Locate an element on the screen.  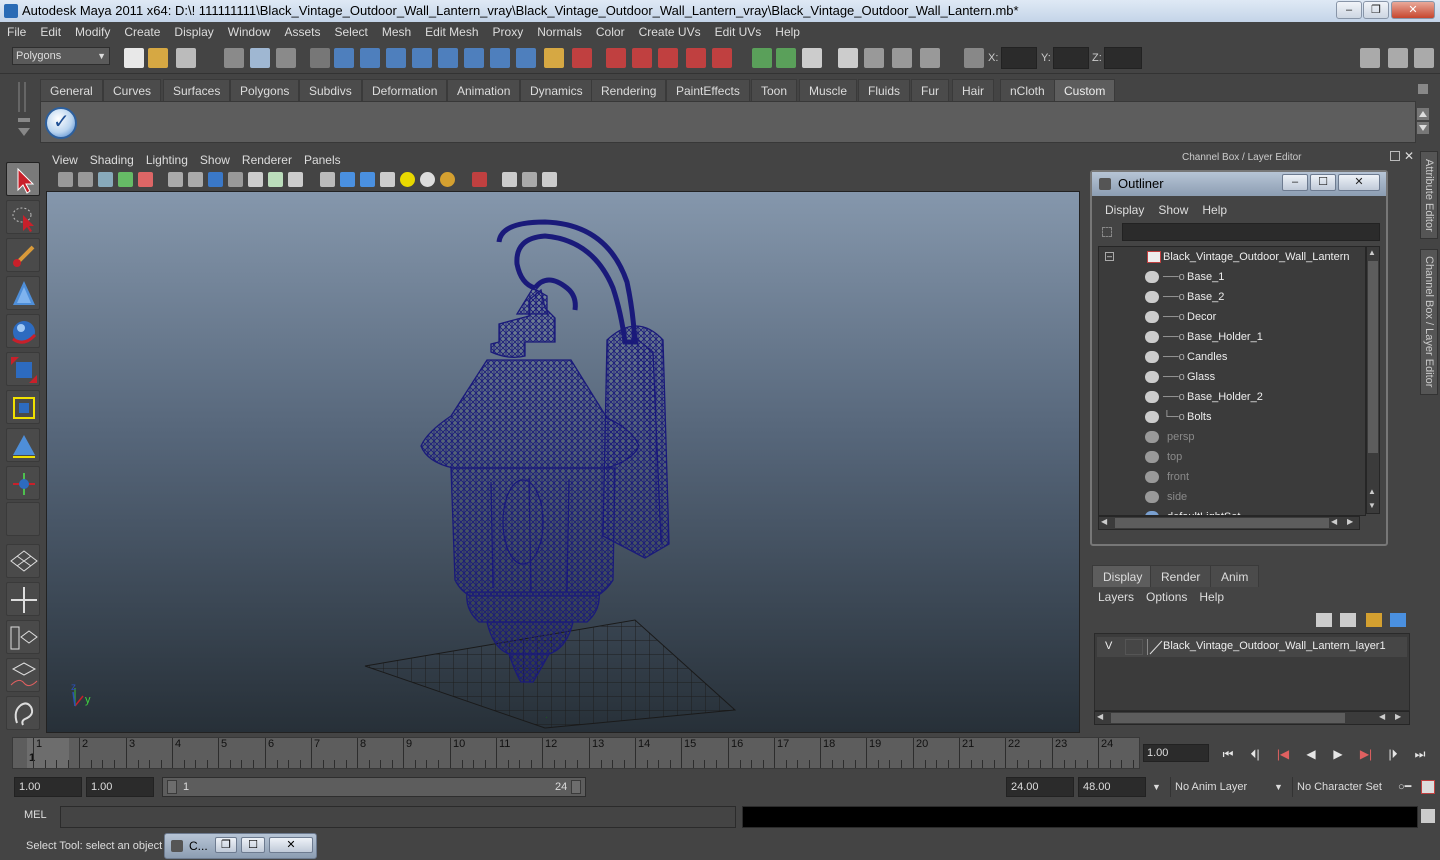
minimize-button: – is located at coordinates (1349, 10).